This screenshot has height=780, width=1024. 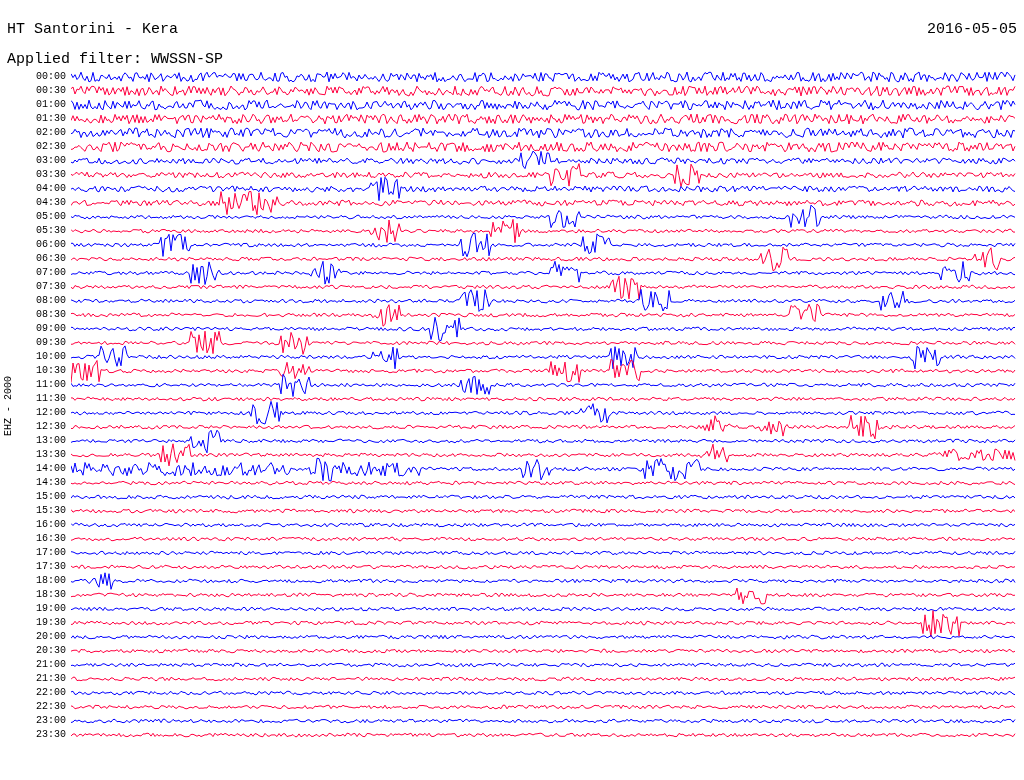 What do you see at coordinates (51, 595) in the screenshot?
I see `time-label: 18:30` at bounding box center [51, 595].